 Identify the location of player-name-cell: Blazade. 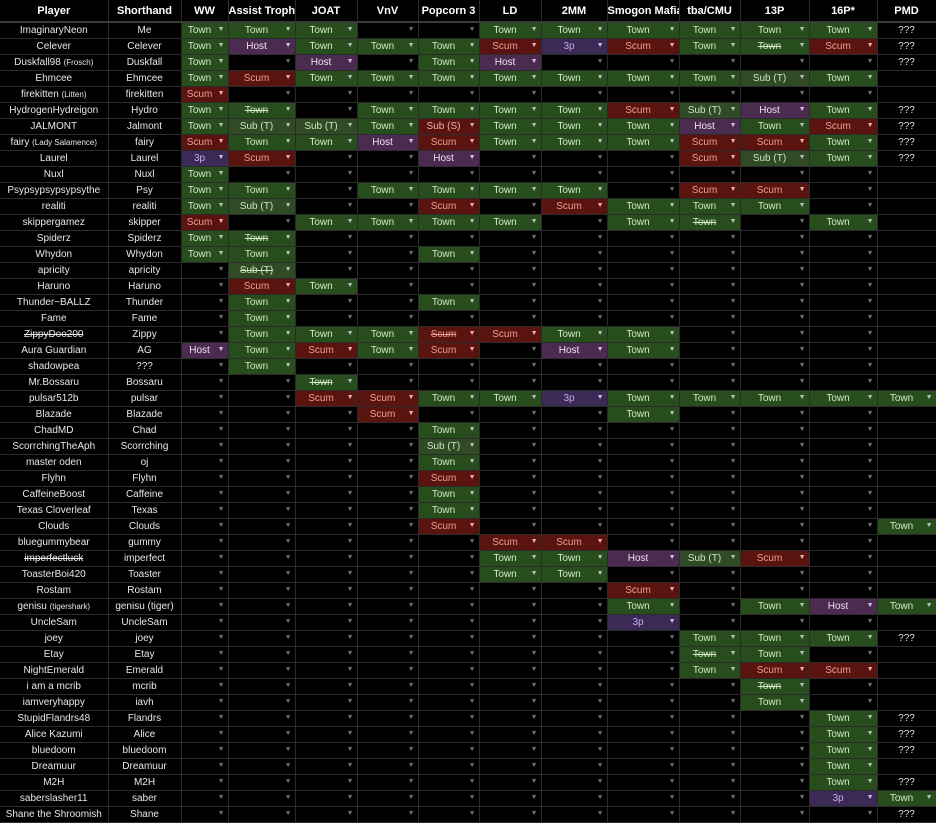
(54, 414).